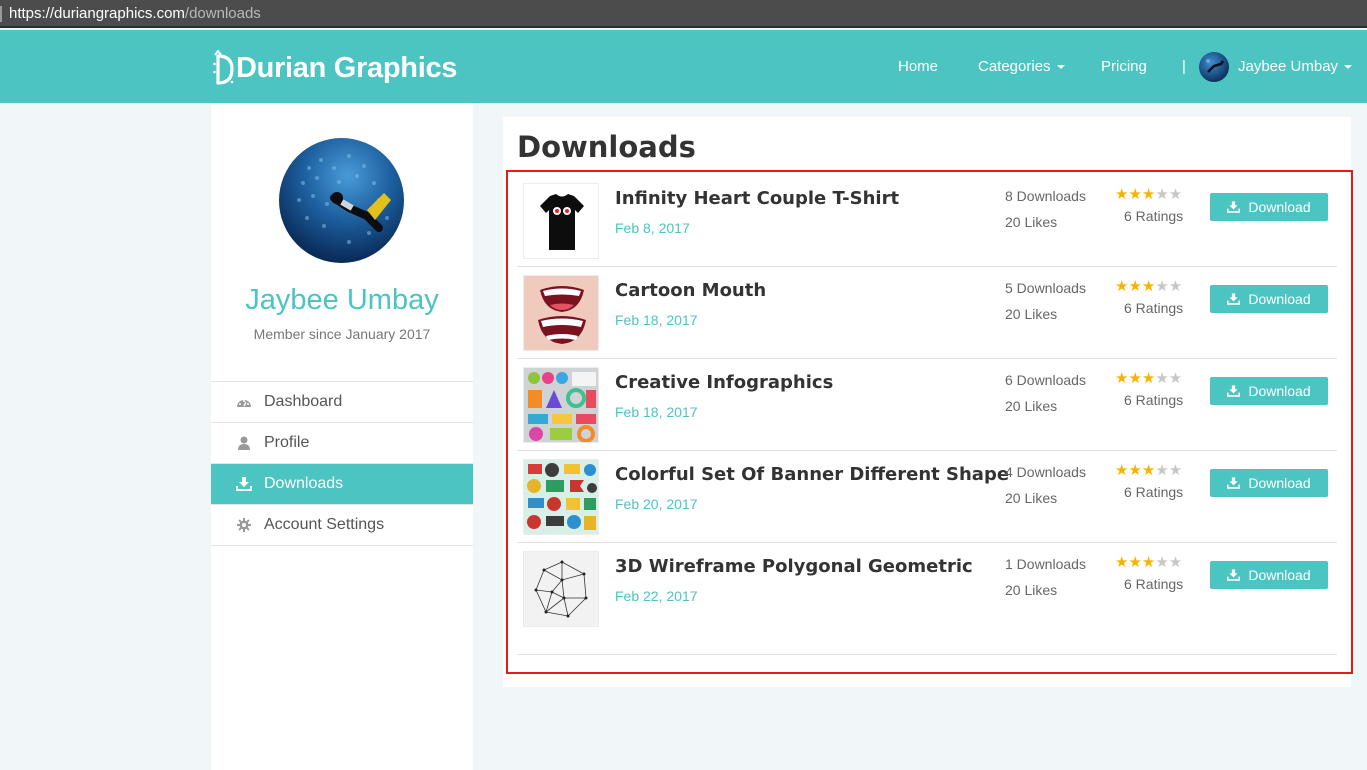  What do you see at coordinates (342, 300) in the screenshot?
I see `profile-name: Jaybee Umbay` at bounding box center [342, 300].